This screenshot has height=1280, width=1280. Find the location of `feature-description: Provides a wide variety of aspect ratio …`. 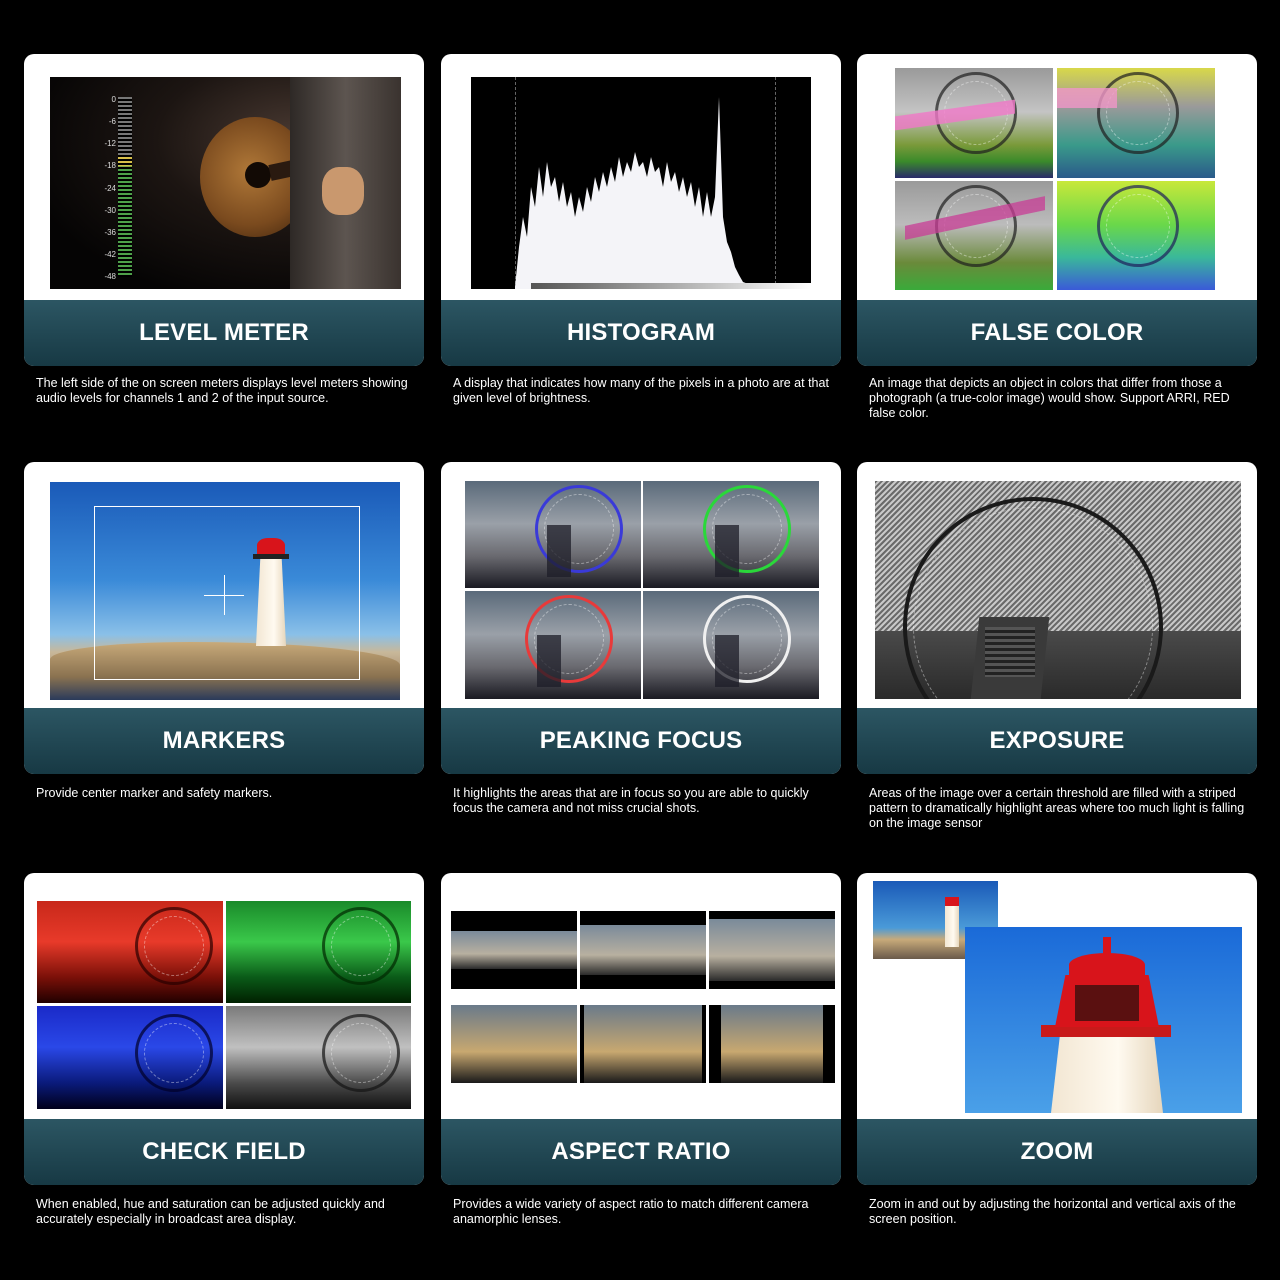

feature-description: Provides a wide variety of aspect ratio … is located at coordinates (631, 1211).